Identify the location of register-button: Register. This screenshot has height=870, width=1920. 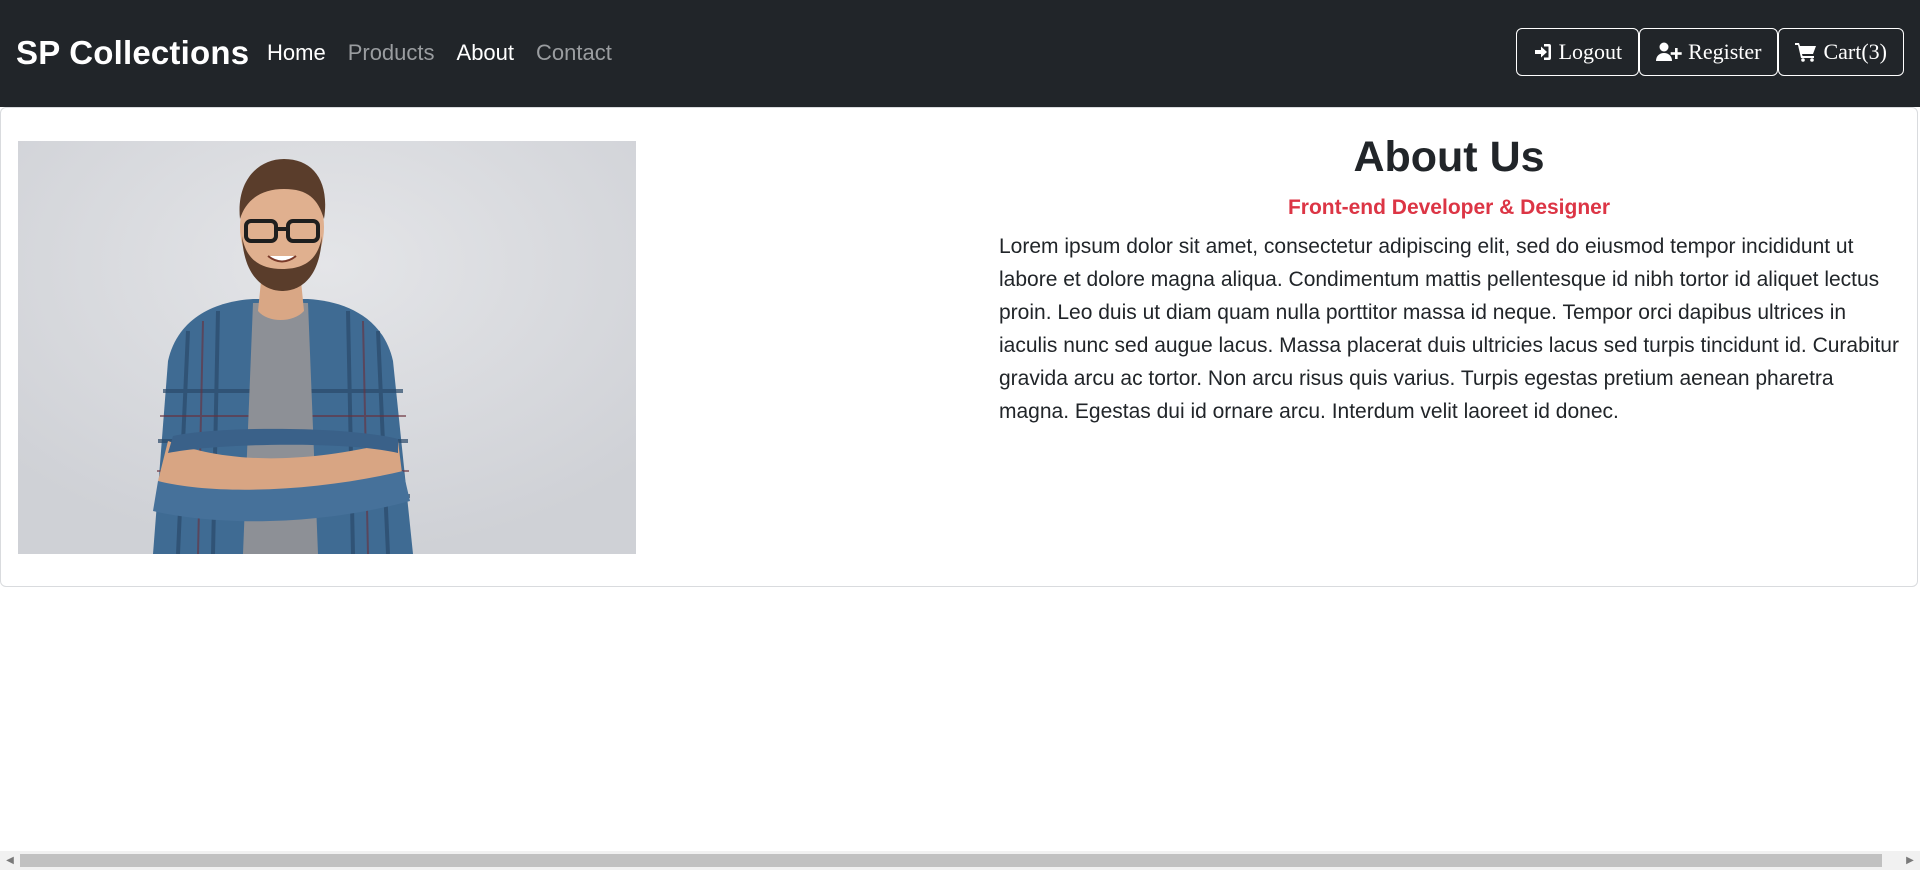
(1709, 52).